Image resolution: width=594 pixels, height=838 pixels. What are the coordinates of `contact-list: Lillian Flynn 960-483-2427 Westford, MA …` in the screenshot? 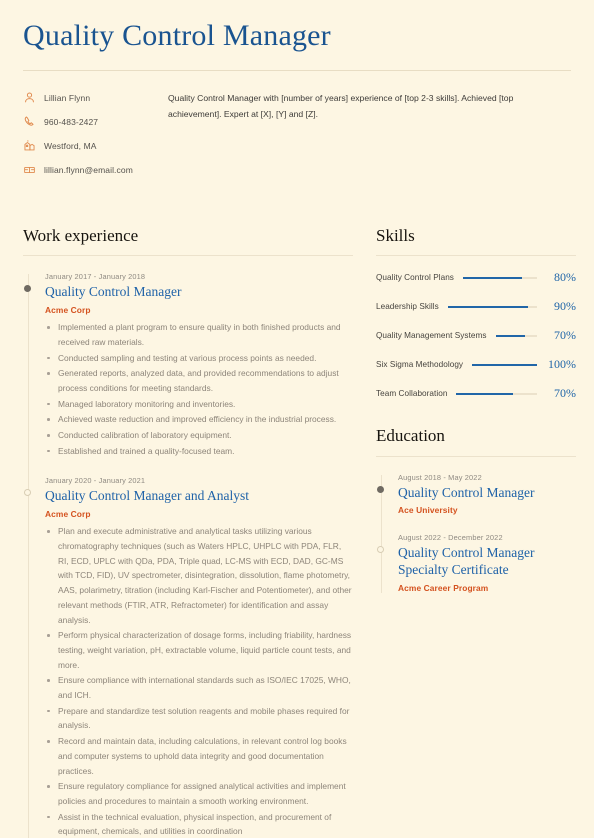 It's located at (89, 139).